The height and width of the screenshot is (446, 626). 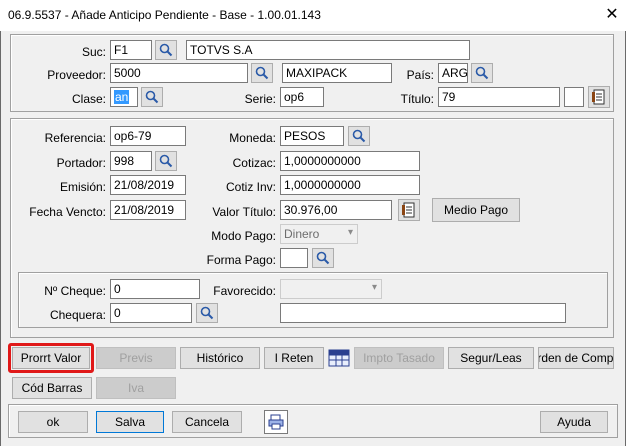 What do you see at coordinates (350, 185) in the screenshot?
I see `cotiz-inv-input: 1,0000000000` at bounding box center [350, 185].